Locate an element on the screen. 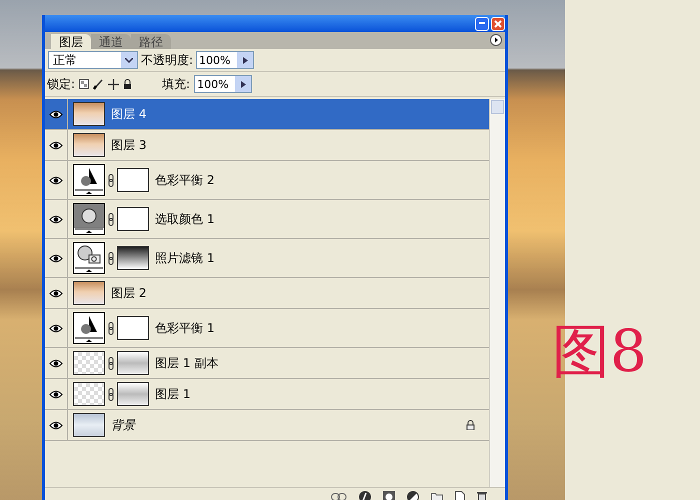  mask-icon is located at coordinates (389, 495).